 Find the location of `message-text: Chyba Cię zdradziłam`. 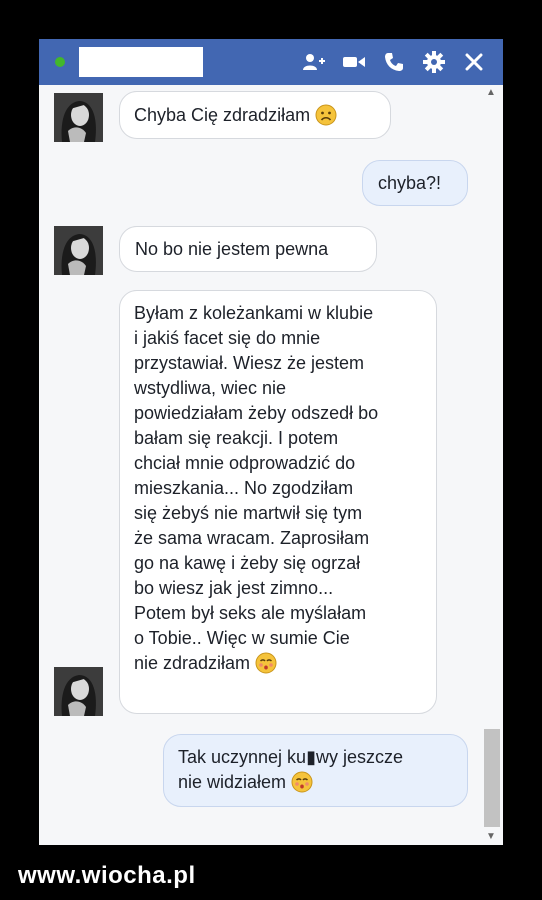

message-text: Chyba Cię zdradziłam is located at coordinates (222, 115).